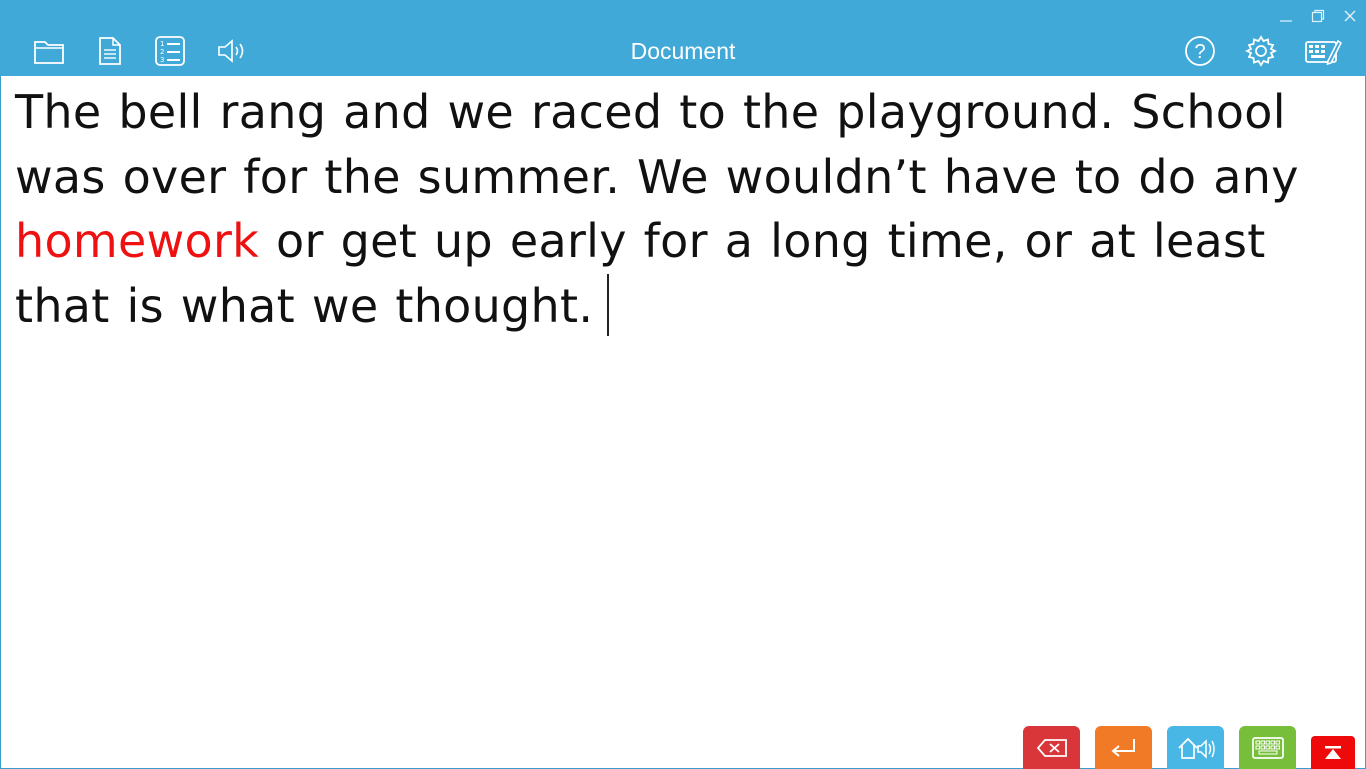  What do you see at coordinates (1318, 16) in the screenshot?
I see `restore-icon` at bounding box center [1318, 16].